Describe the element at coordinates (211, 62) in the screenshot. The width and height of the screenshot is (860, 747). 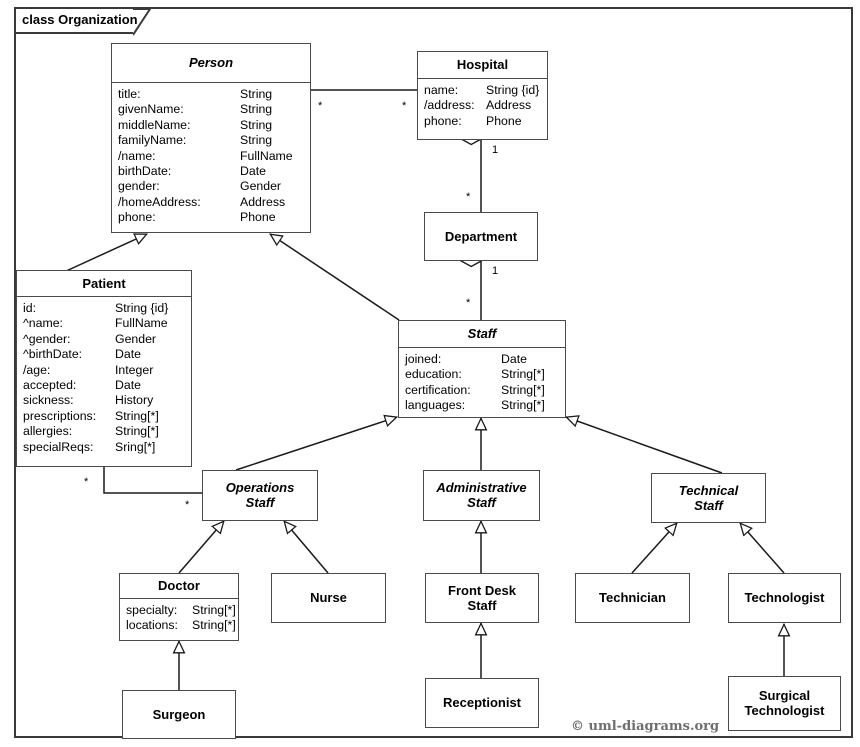
I see `class-person-name: Person` at that location.